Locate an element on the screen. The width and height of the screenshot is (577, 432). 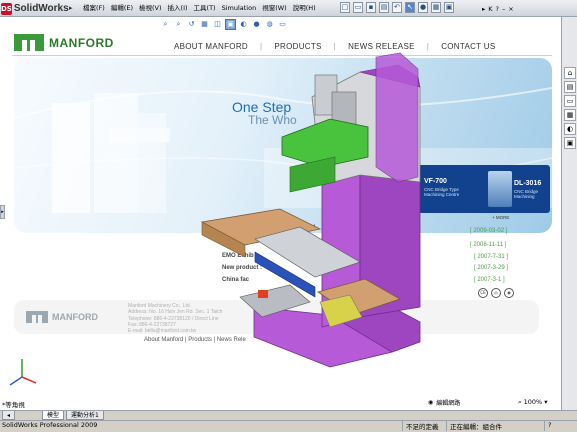
view-strip is located at coordinates (280, 403).